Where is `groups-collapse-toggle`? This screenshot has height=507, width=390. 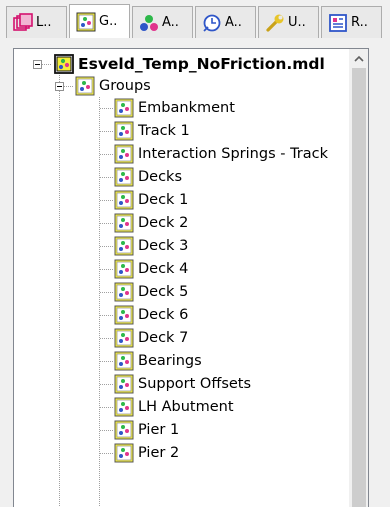
groups-collapse-toggle is located at coordinates (59, 86).